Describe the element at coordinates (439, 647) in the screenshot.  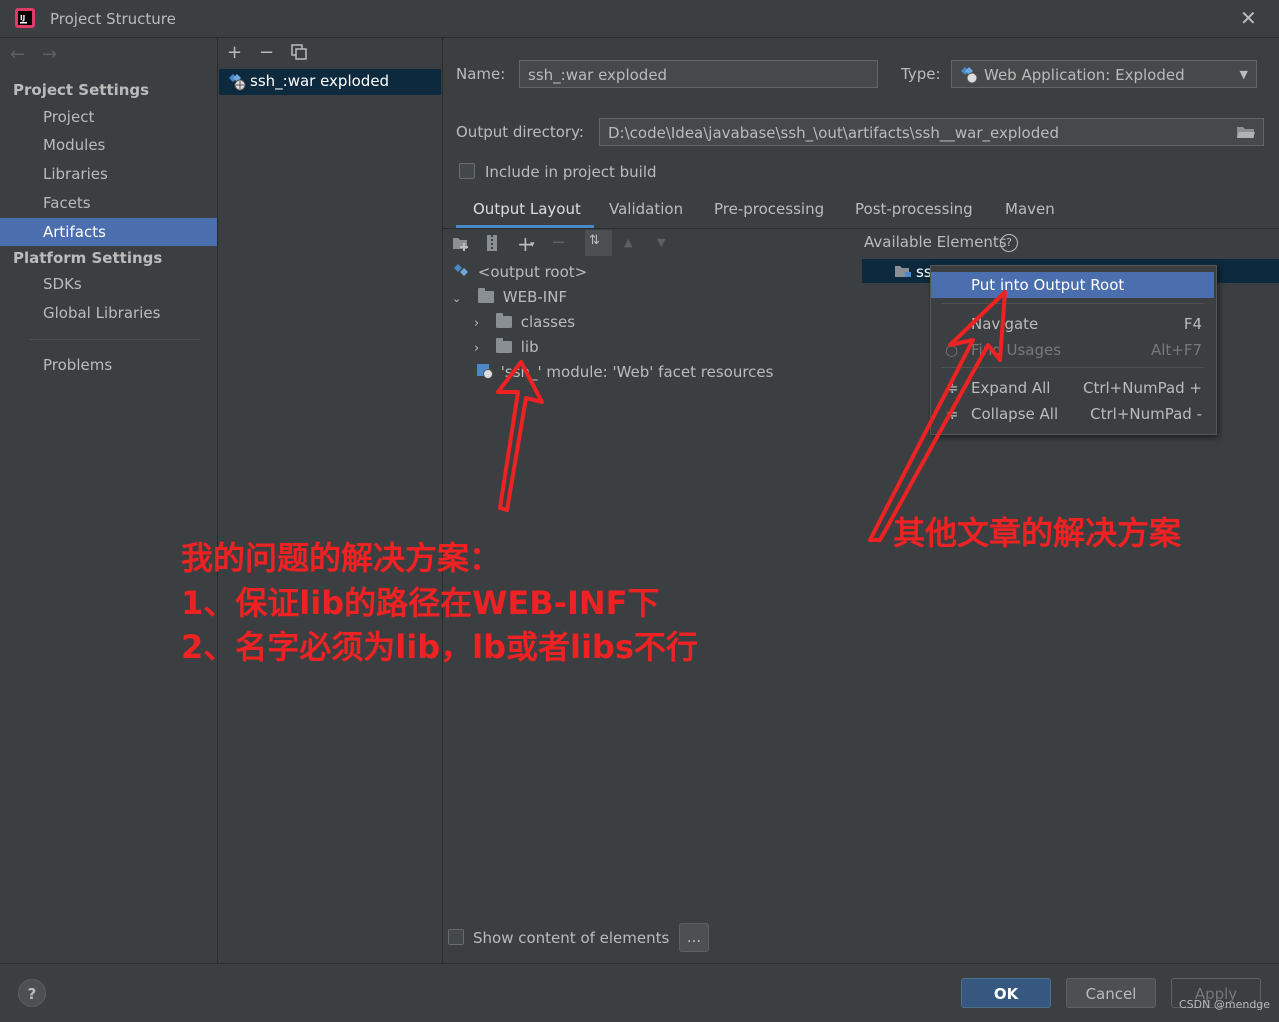
I see `annotation-left-line3: 2、名字必须为lib，lb或者libs不行` at that location.